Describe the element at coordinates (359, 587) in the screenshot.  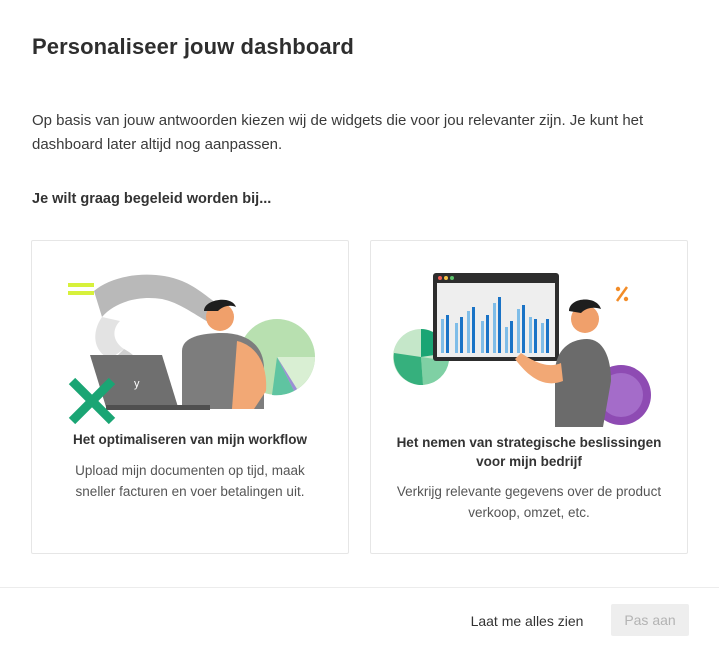
I see `footer-divider` at that location.